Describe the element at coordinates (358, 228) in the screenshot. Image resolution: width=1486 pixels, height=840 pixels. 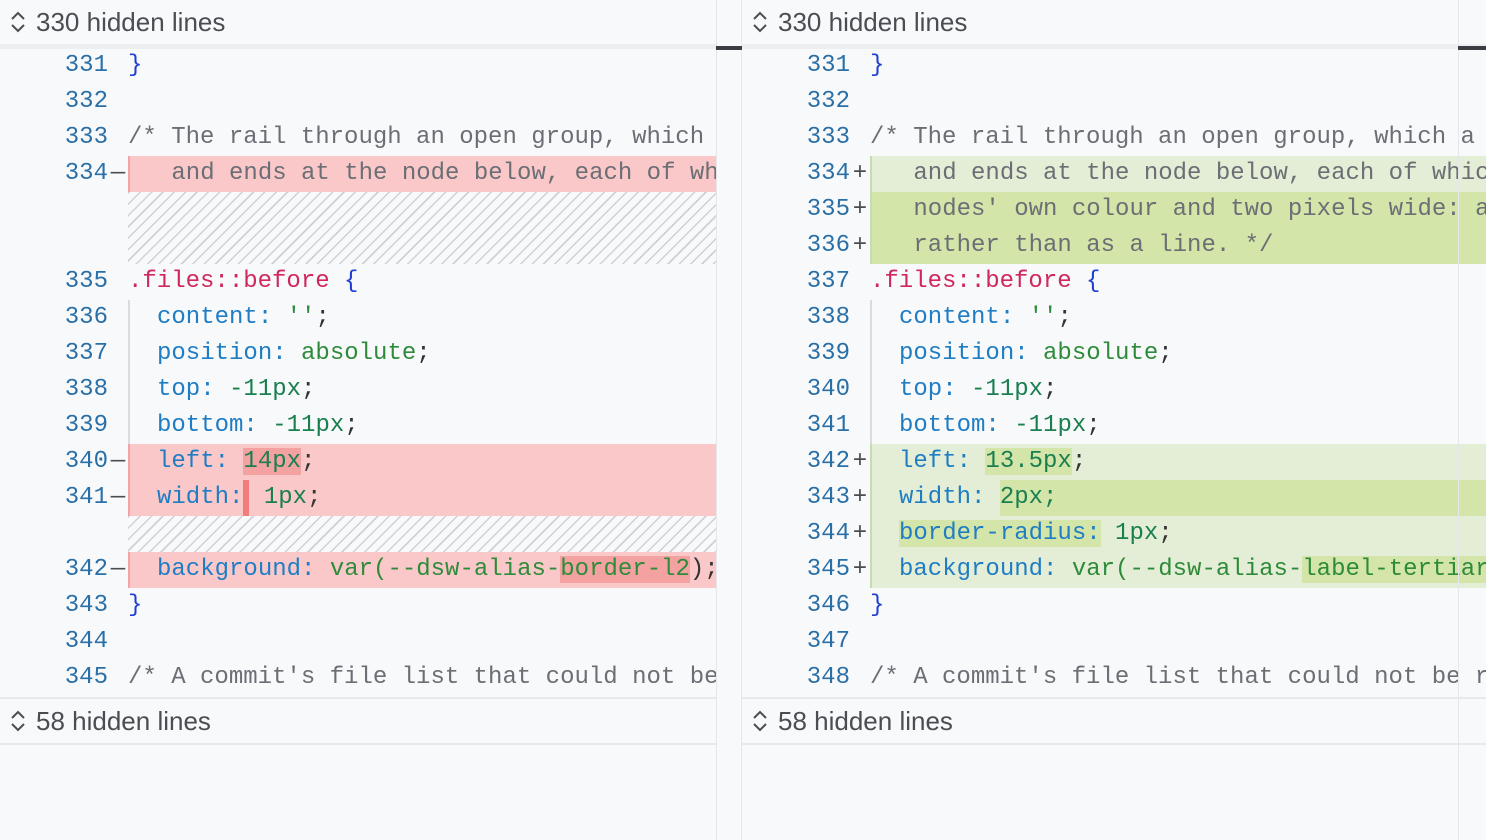
I see `diff-filler-row` at that location.